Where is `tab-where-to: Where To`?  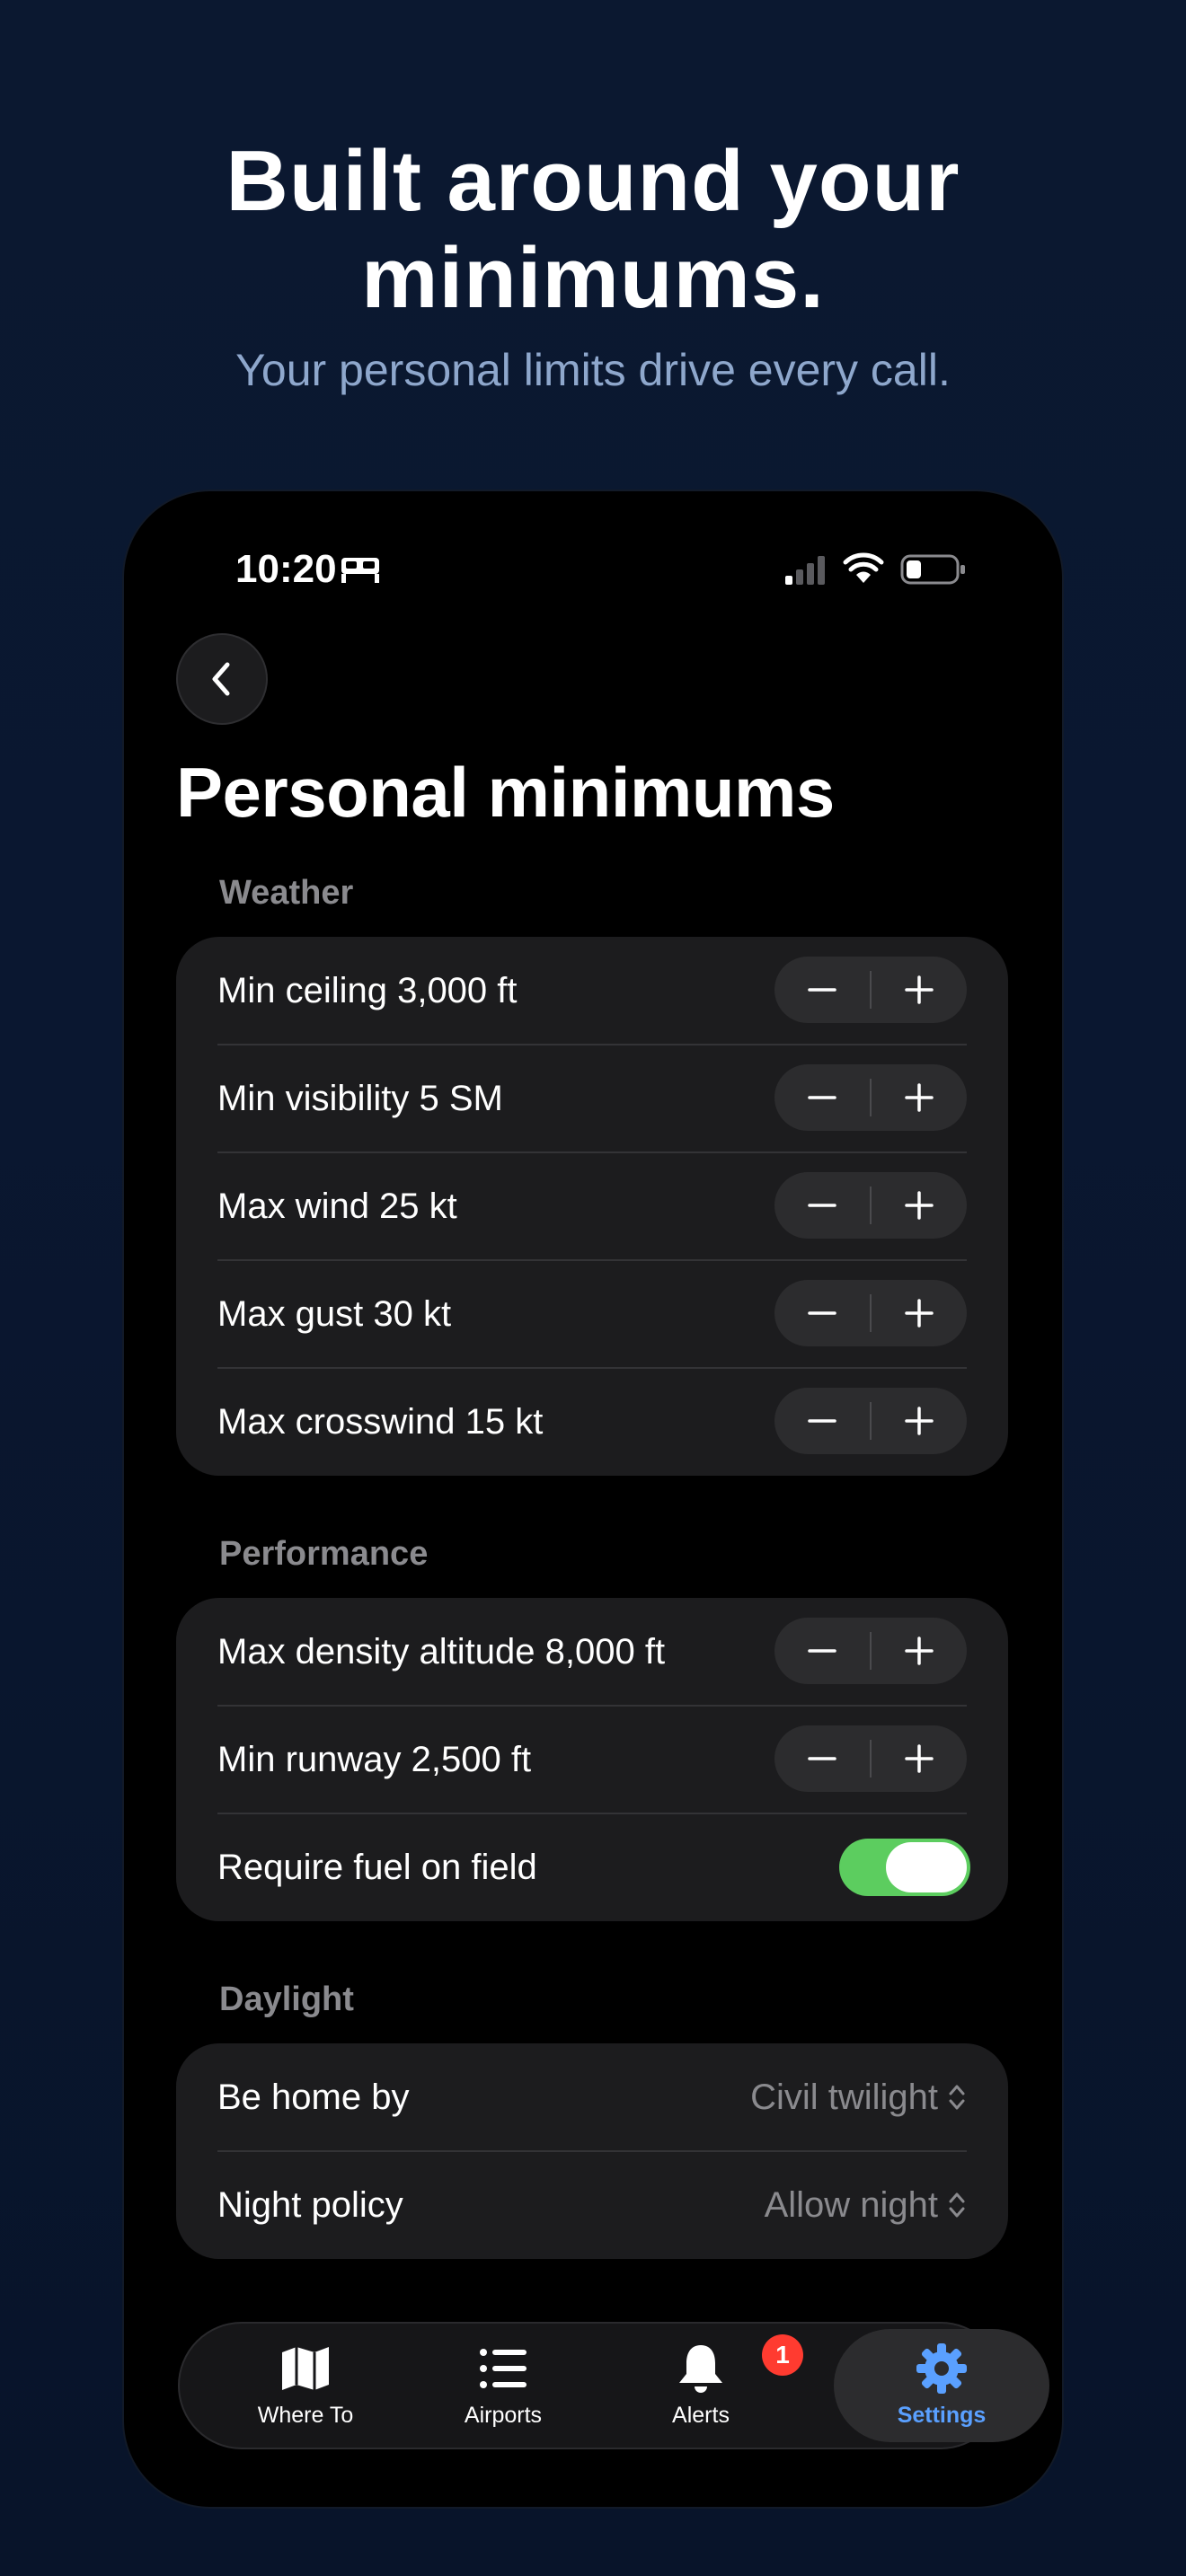 tab-where-to: Where To is located at coordinates (305, 2386).